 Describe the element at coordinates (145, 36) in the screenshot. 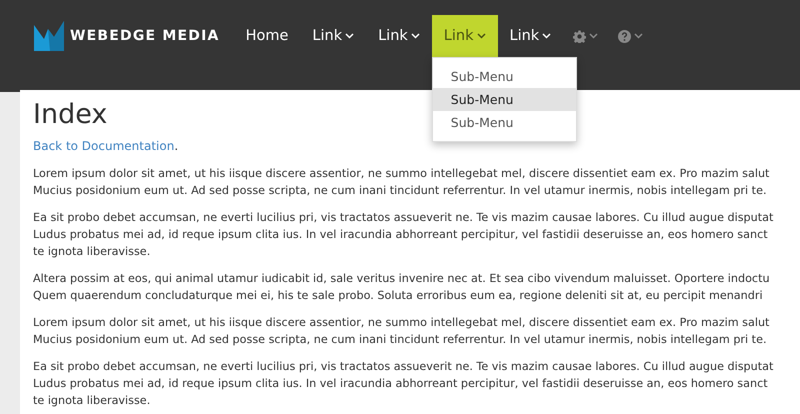

I see `brand-name: WEBEDGE MEDIA` at that location.